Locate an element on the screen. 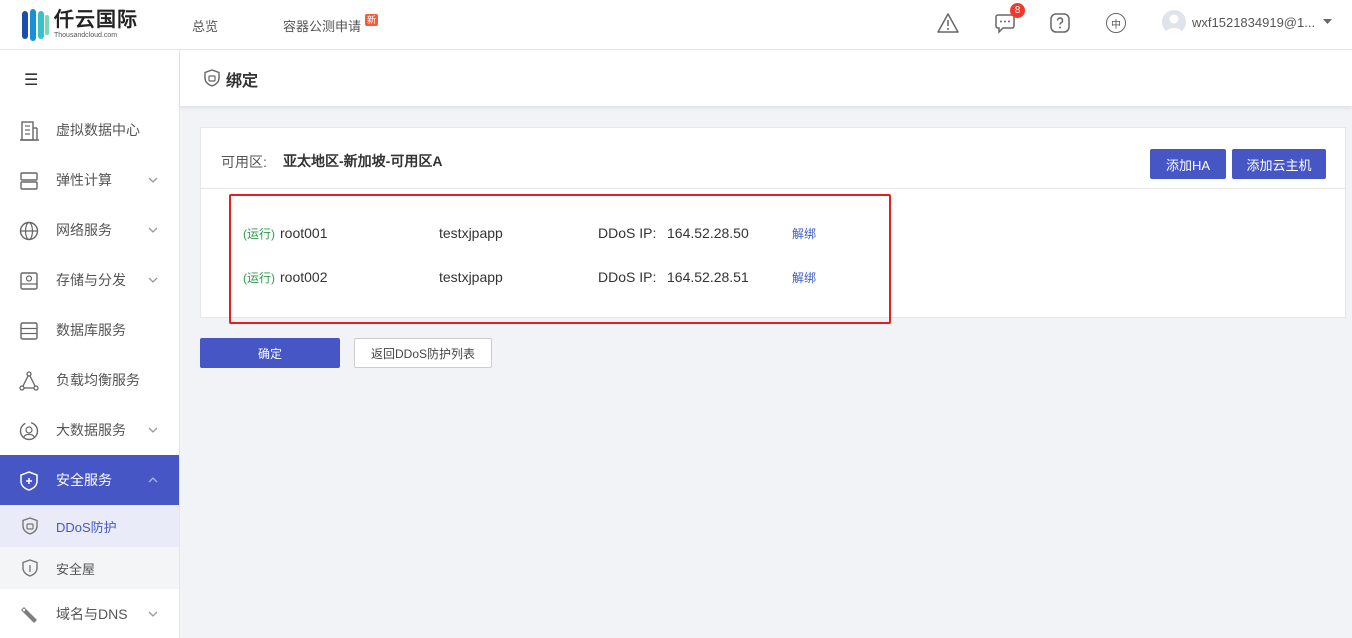  load-balance-icon is located at coordinates (29, 381).